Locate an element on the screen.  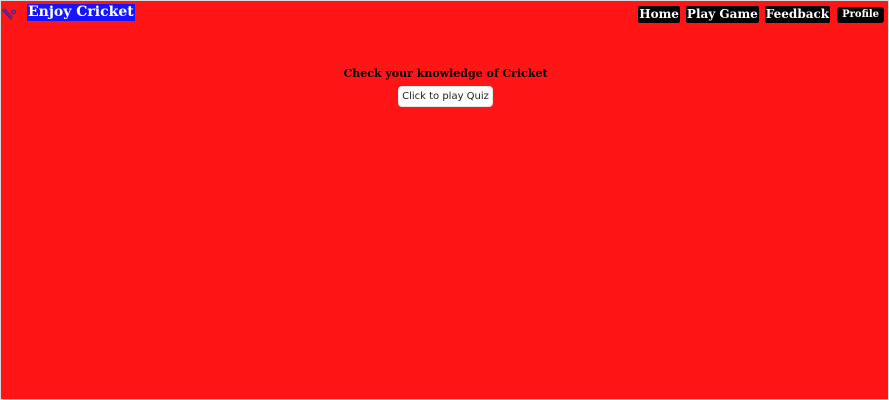
nav-play-game-link: Play Game is located at coordinates (722, 14).